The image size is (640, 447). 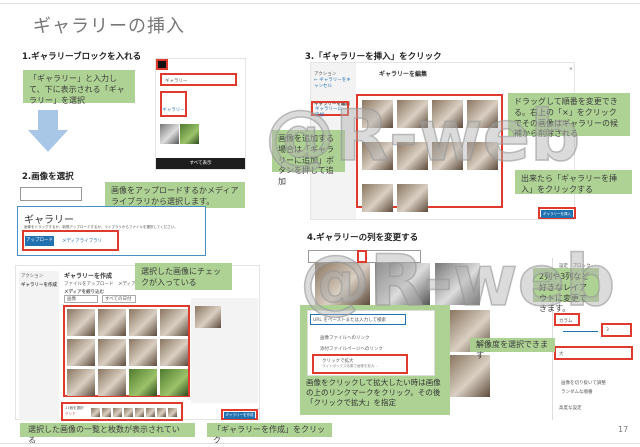 I want to click on attachment-details, so click(x=224, y=350).